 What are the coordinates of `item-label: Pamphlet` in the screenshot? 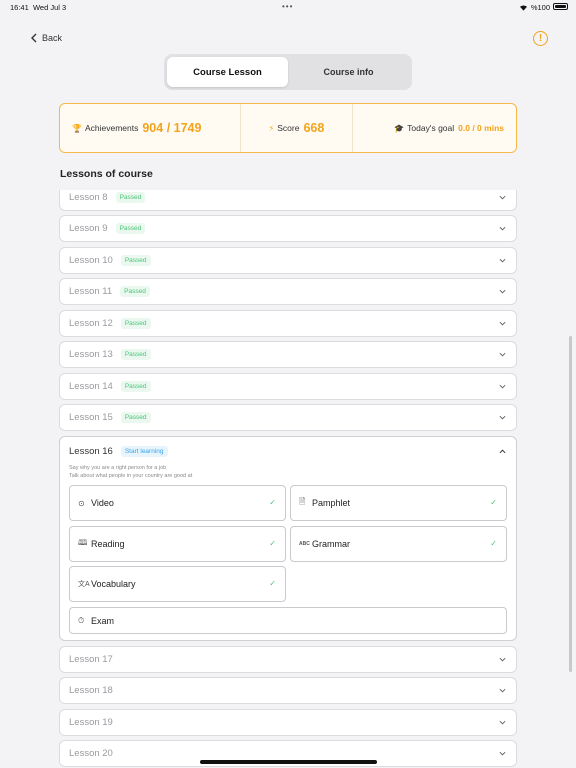 It's located at (331, 503).